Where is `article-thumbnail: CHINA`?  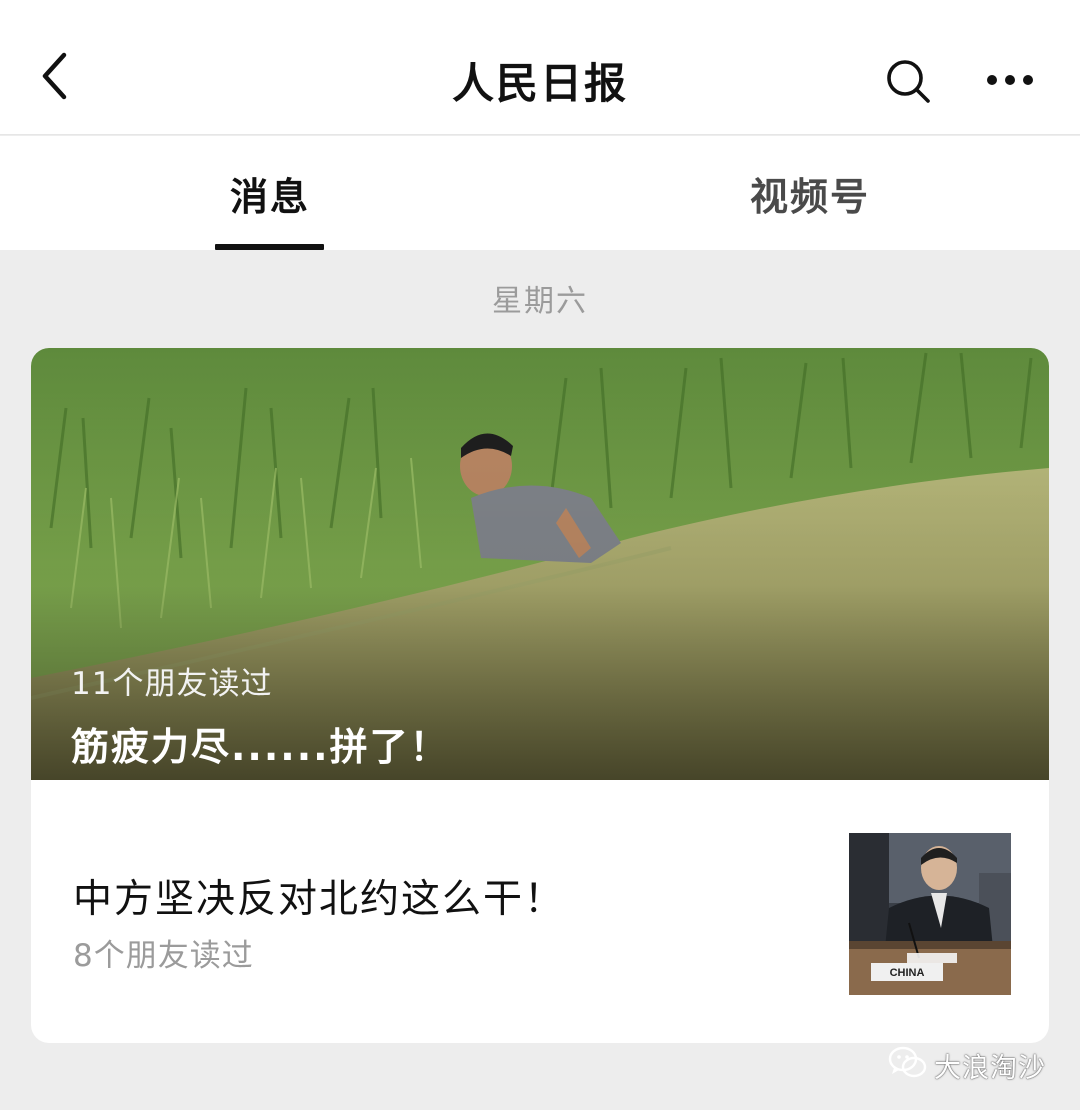 article-thumbnail: CHINA is located at coordinates (930, 914).